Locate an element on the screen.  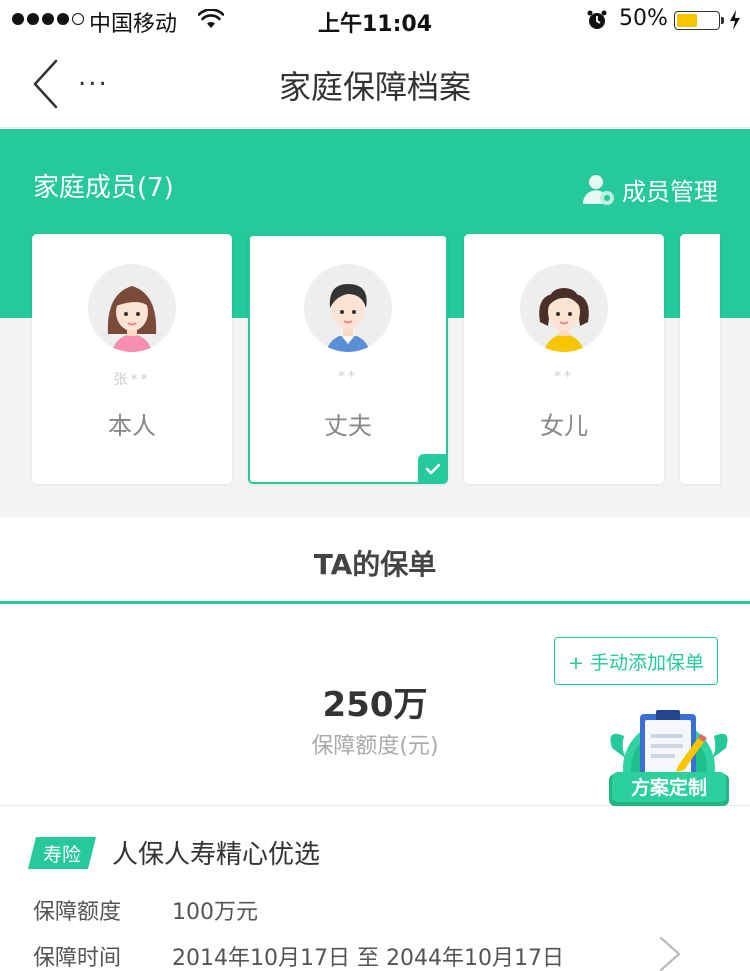
period-value: 2014年10月17日 至 2044年10月17日 is located at coordinates (368, 958).